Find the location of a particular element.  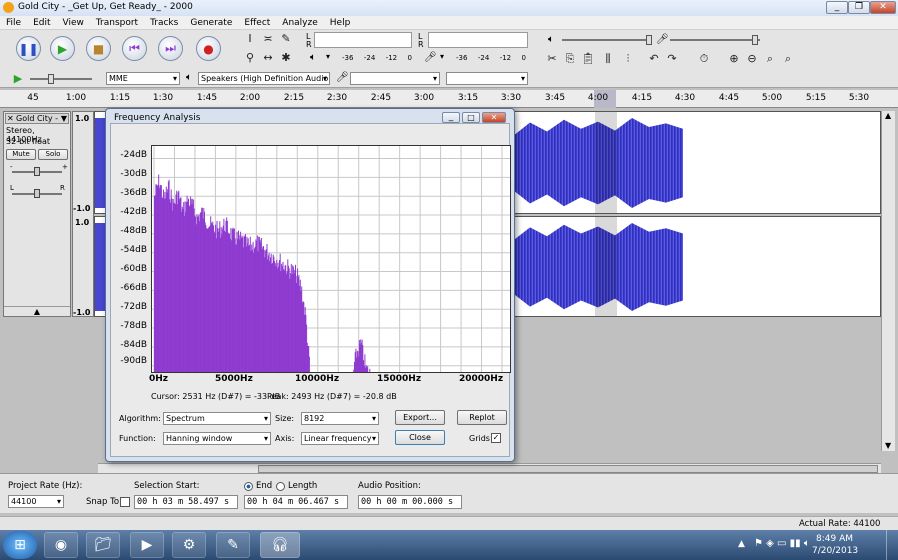

pan-slider is located at coordinates (37, 193).